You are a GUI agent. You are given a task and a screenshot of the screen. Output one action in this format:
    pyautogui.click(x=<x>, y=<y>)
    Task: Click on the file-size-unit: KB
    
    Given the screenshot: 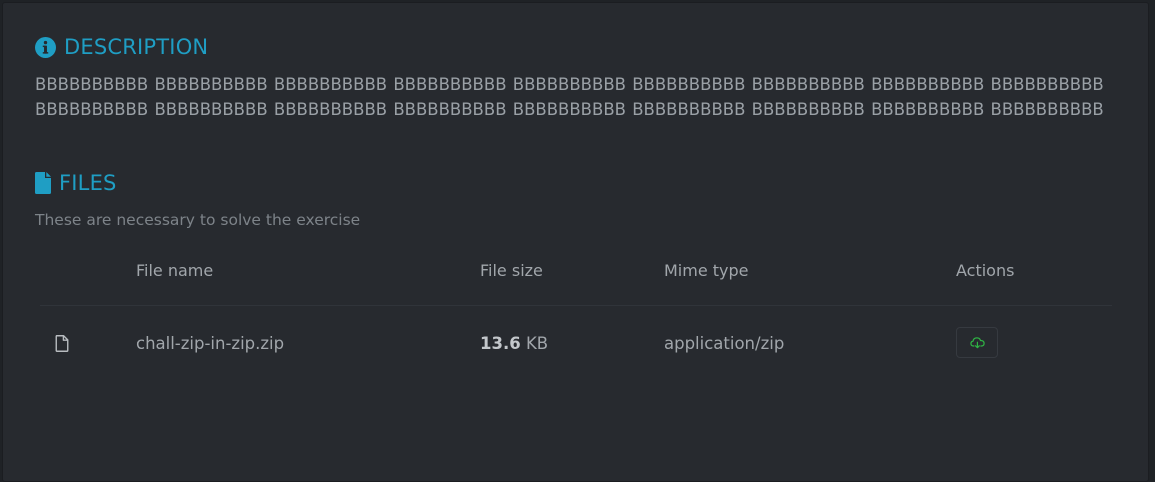 What is the action you would take?
    pyautogui.click(x=537, y=343)
    